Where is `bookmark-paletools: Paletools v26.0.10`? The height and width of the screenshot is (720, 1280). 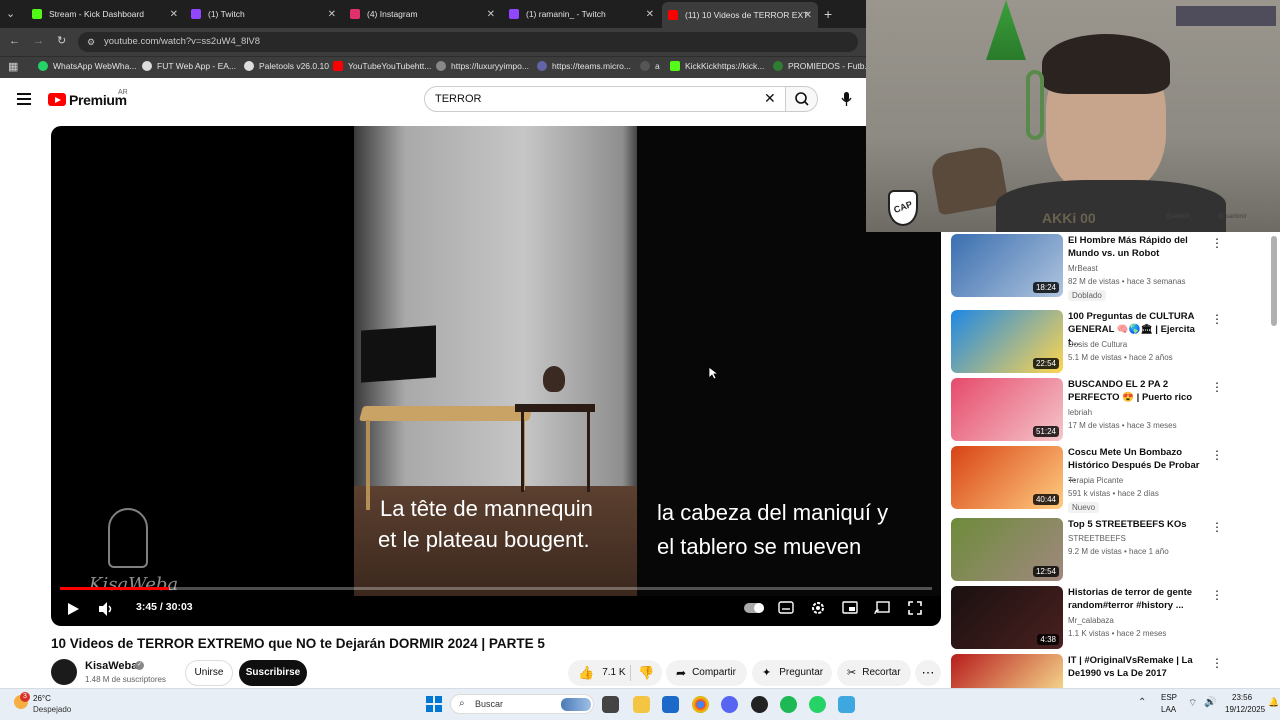 bookmark-paletools: Paletools v26.0.10 is located at coordinates (286, 66).